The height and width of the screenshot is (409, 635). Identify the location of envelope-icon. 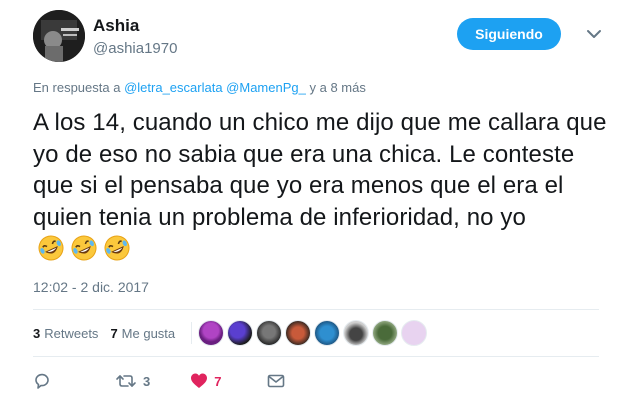
(276, 381).